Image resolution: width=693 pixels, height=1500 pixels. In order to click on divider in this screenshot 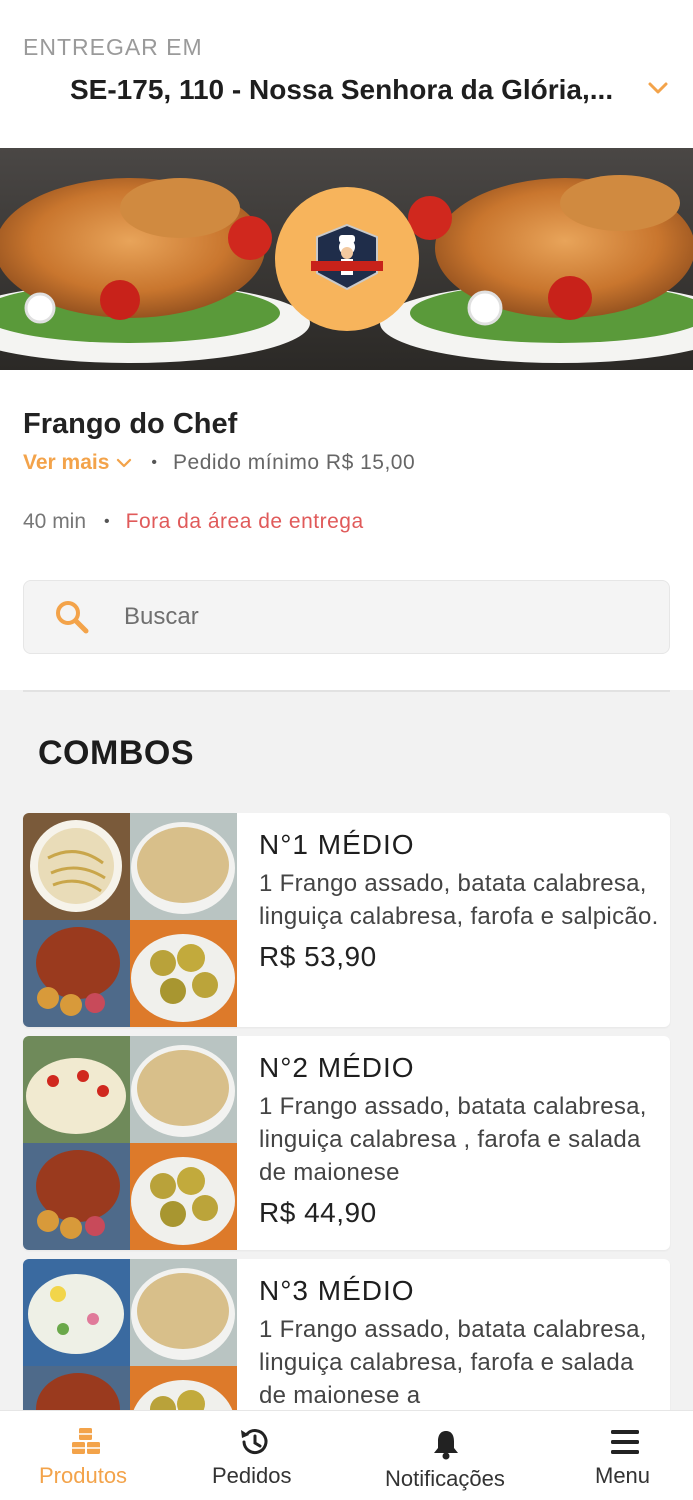, I will do `click(346, 691)`.